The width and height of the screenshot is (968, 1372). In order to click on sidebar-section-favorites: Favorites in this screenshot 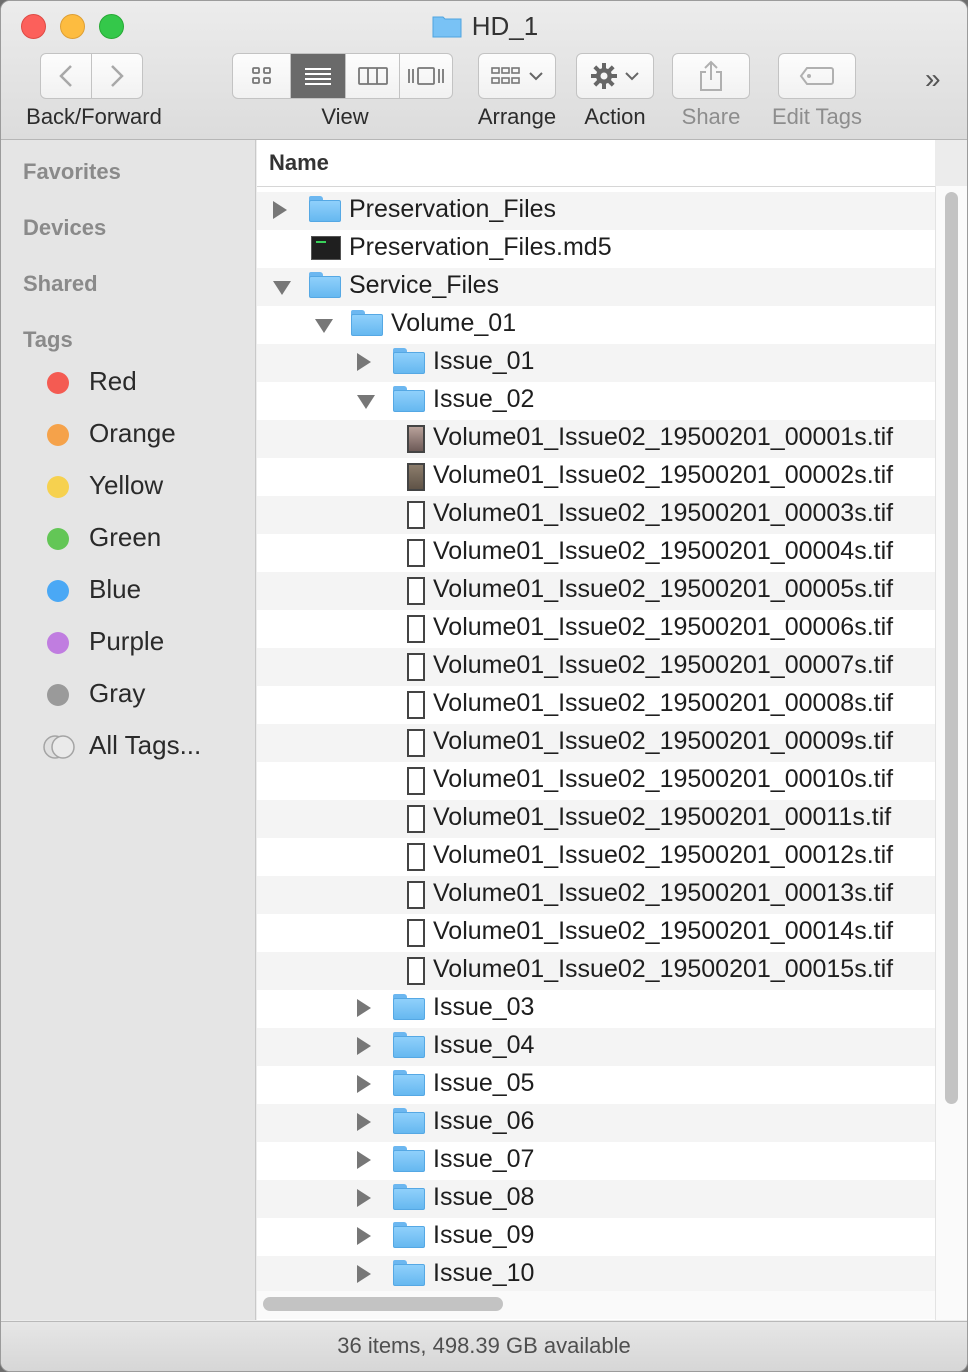, I will do `click(72, 172)`.